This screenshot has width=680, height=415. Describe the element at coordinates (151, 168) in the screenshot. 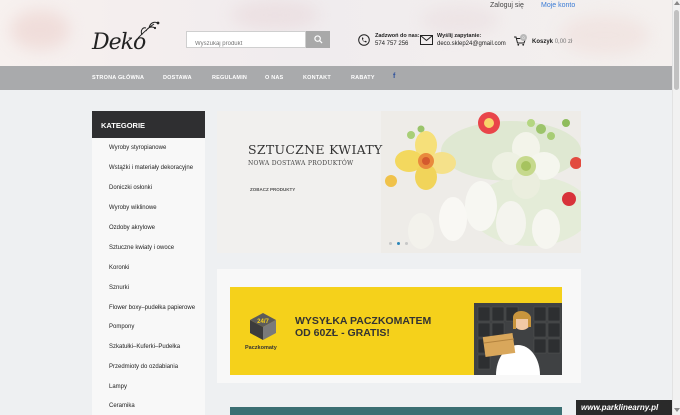

I see `category-item: Wstążki i materiały dekoracyjne` at that location.